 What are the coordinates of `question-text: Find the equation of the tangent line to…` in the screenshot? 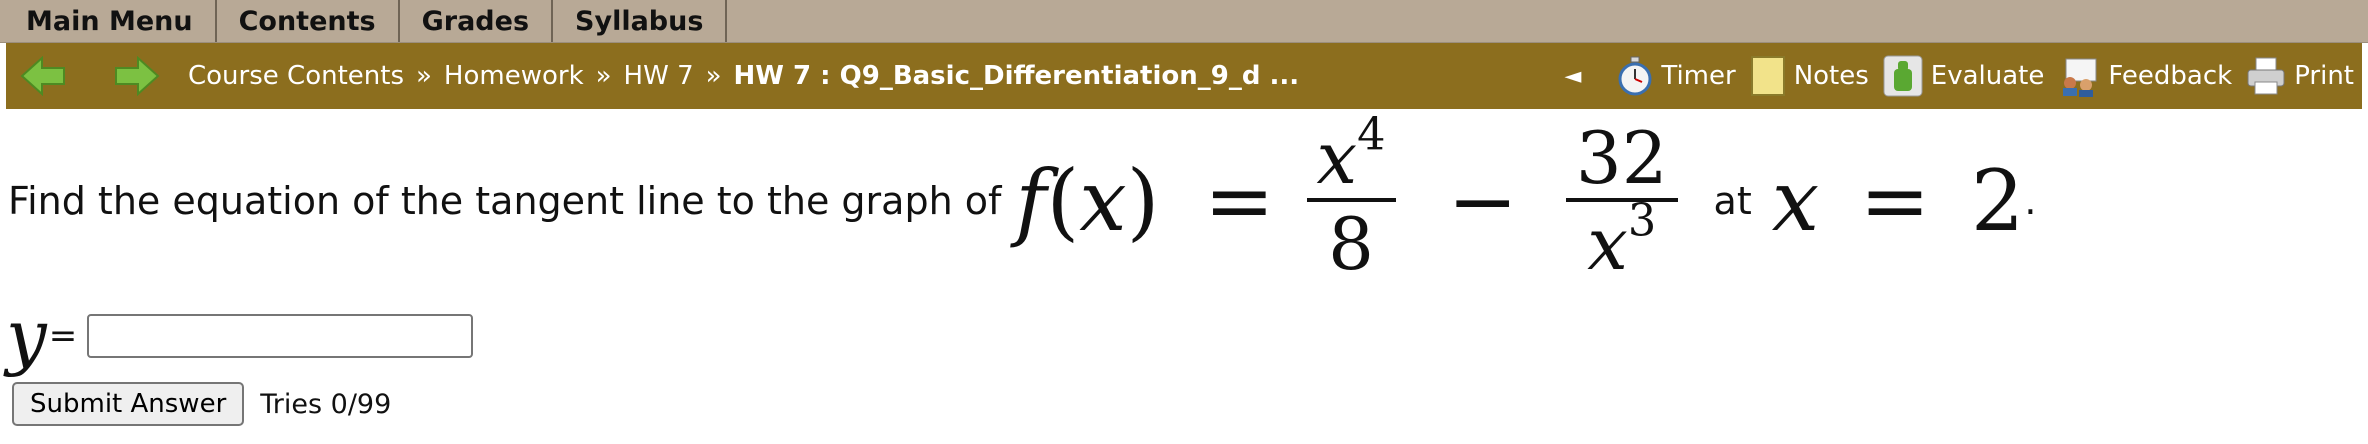 It's located at (505, 201).